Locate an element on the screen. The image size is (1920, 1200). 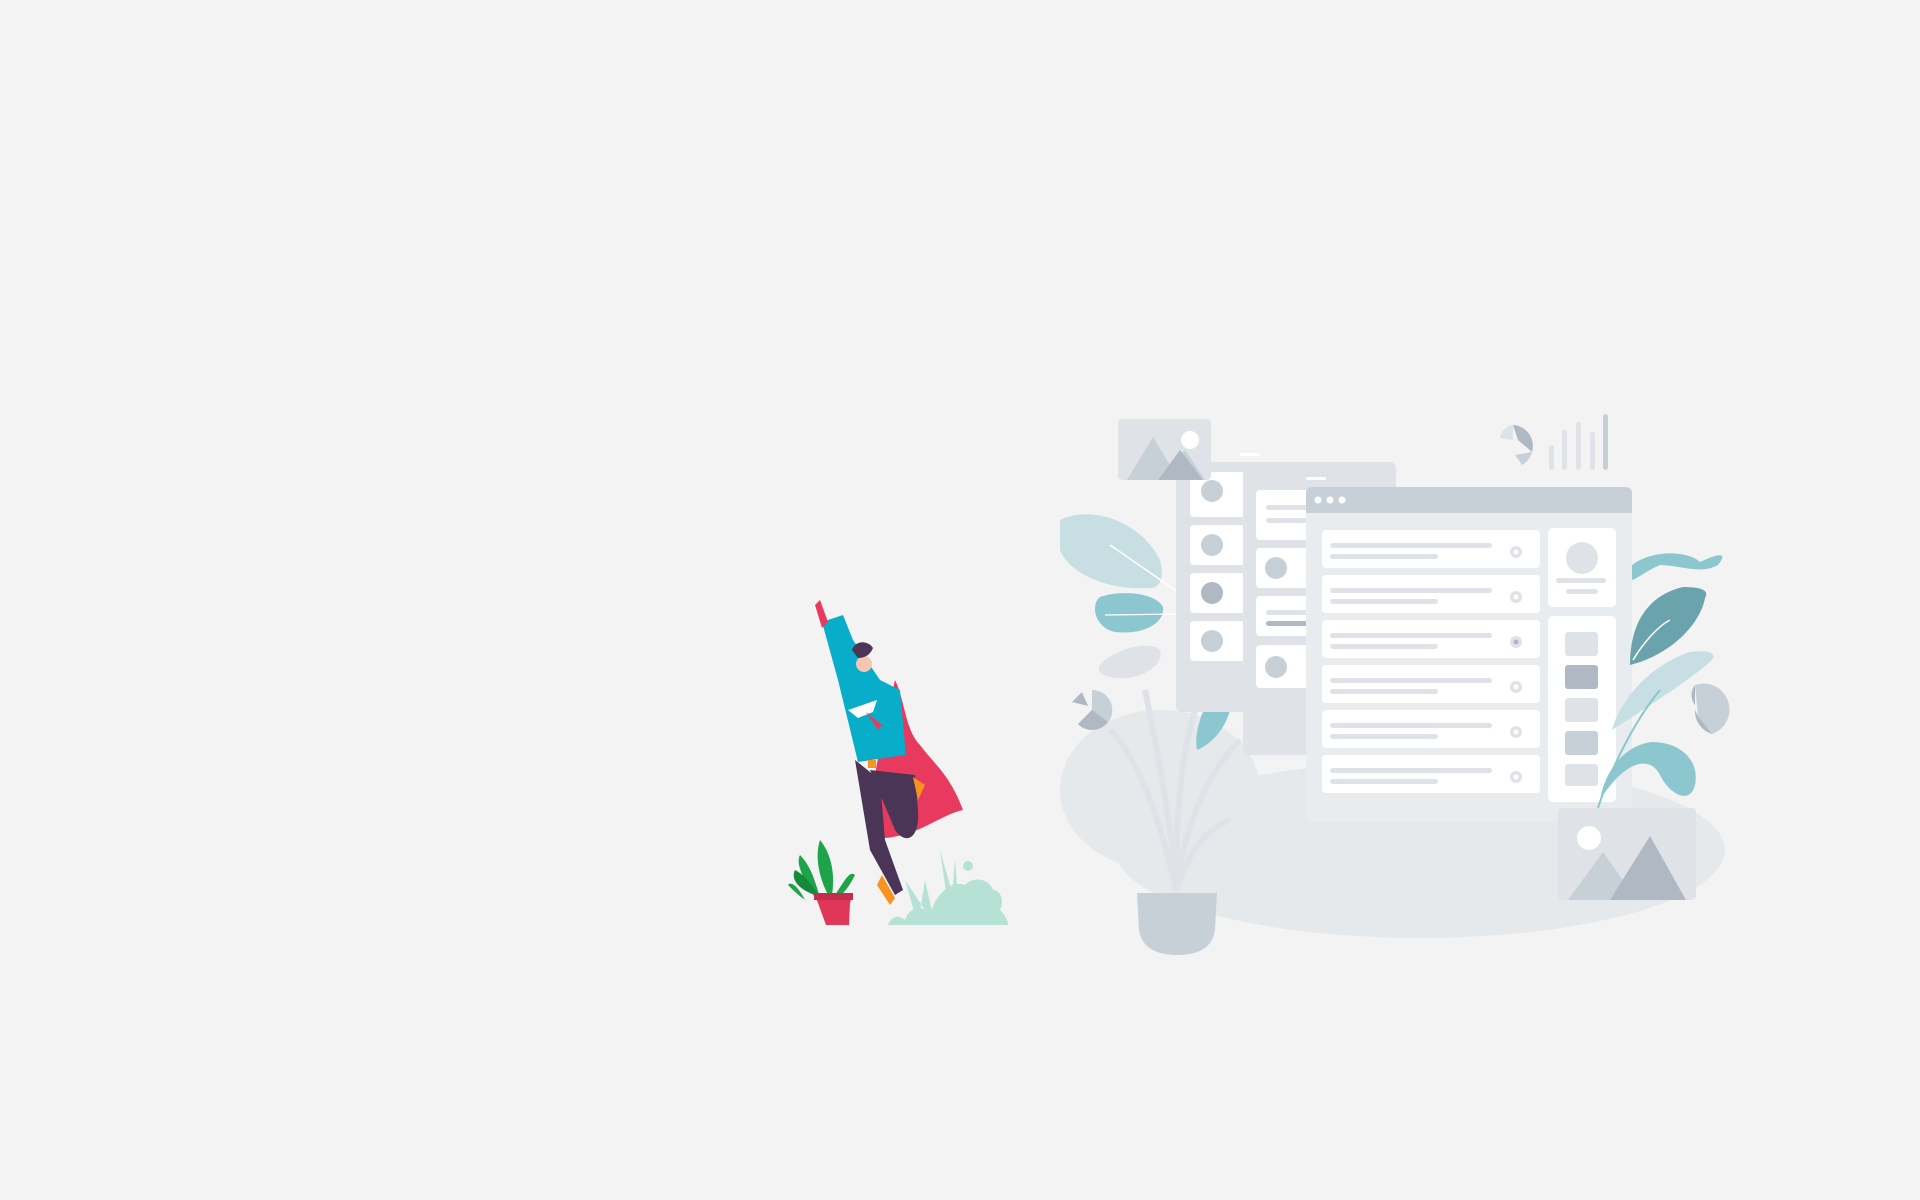
pie-chart-icon is located at coordinates (1092, 709).